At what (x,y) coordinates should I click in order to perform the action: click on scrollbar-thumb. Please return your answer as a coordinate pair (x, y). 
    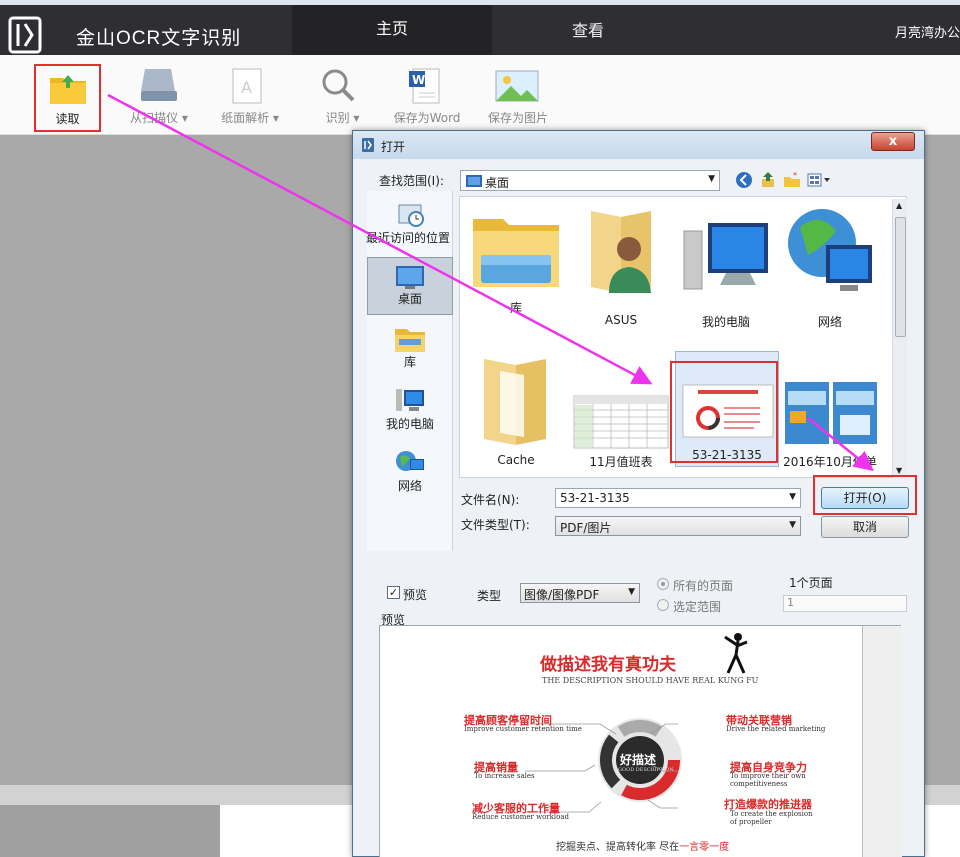
    Looking at the image, I should click on (900, 277).